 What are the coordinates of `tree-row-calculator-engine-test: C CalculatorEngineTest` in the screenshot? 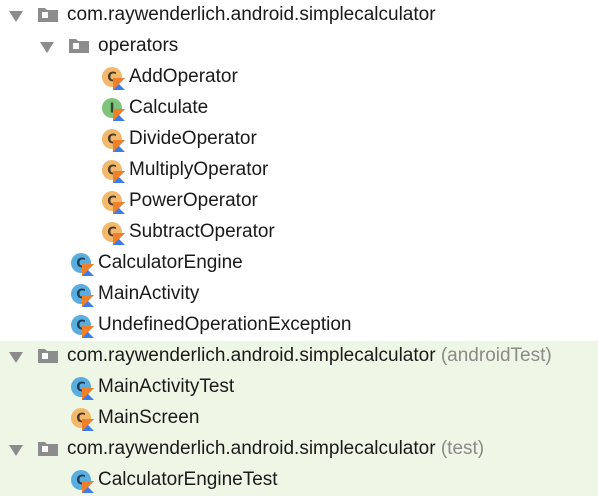 It's located at (299, 480).